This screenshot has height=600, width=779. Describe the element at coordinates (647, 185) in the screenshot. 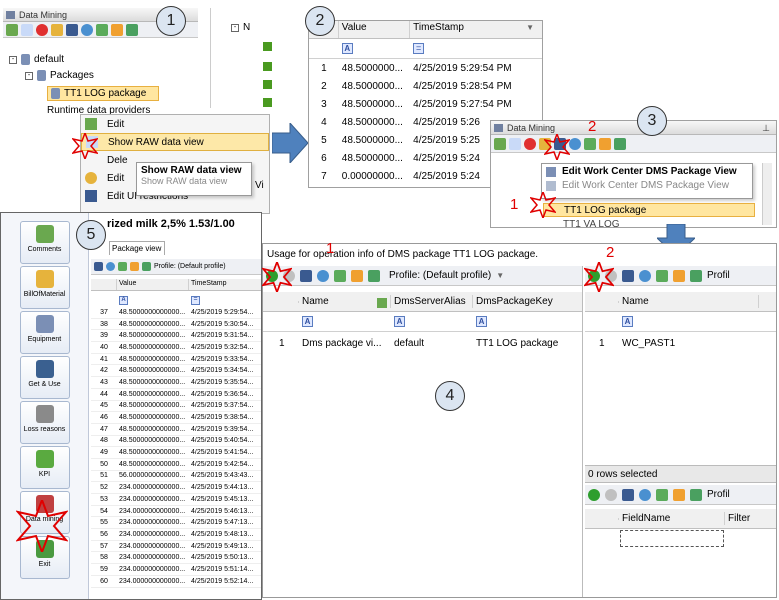

I see `menu-item-edit-wc-view-disabled: Edit Work Center DMS Package View` at that location.